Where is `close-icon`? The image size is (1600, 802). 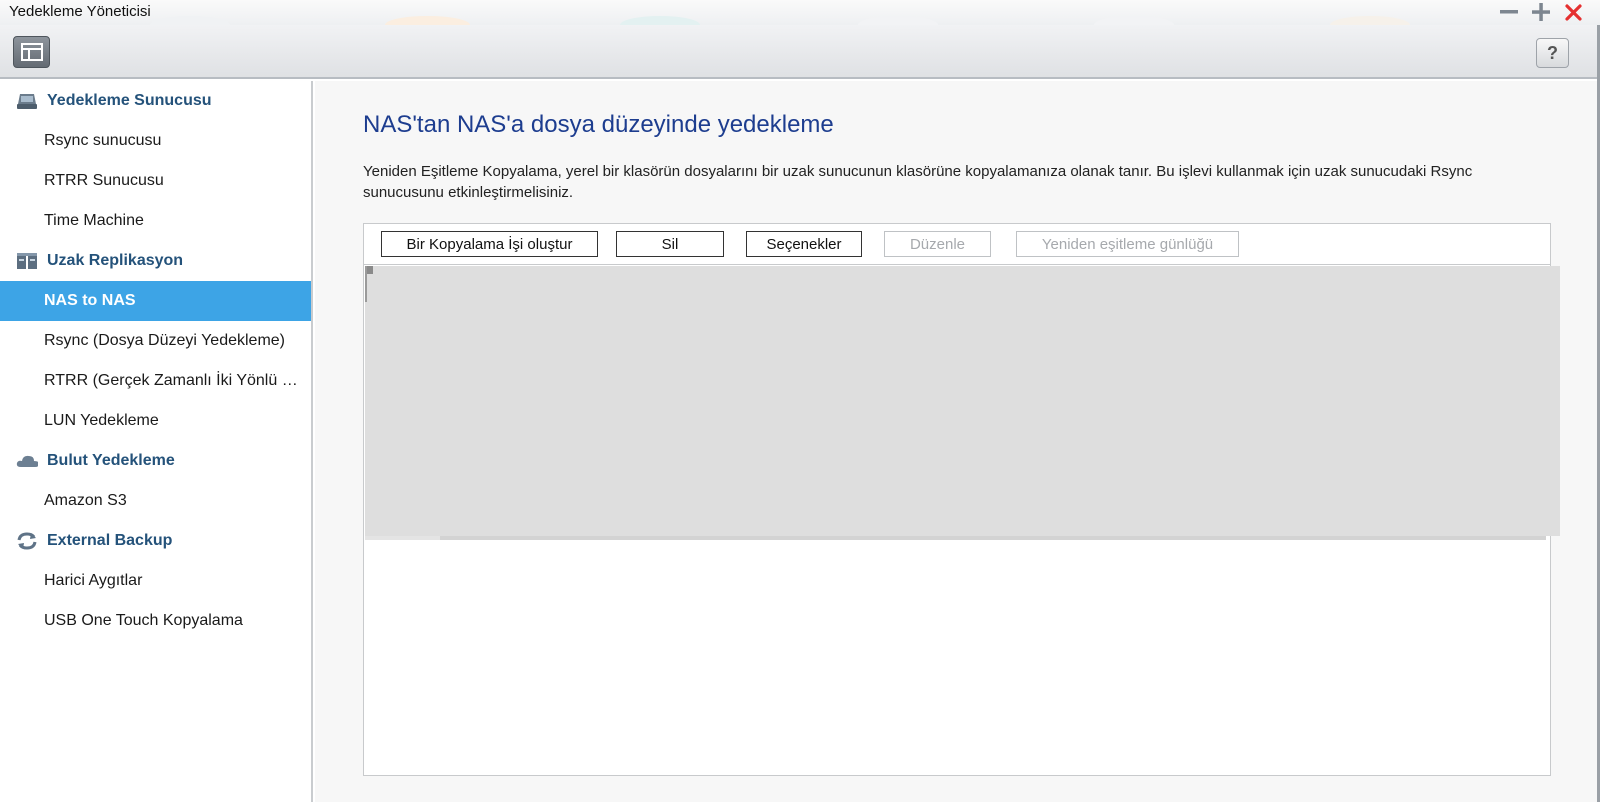 close-icon is located at coordinates (1573, 12).